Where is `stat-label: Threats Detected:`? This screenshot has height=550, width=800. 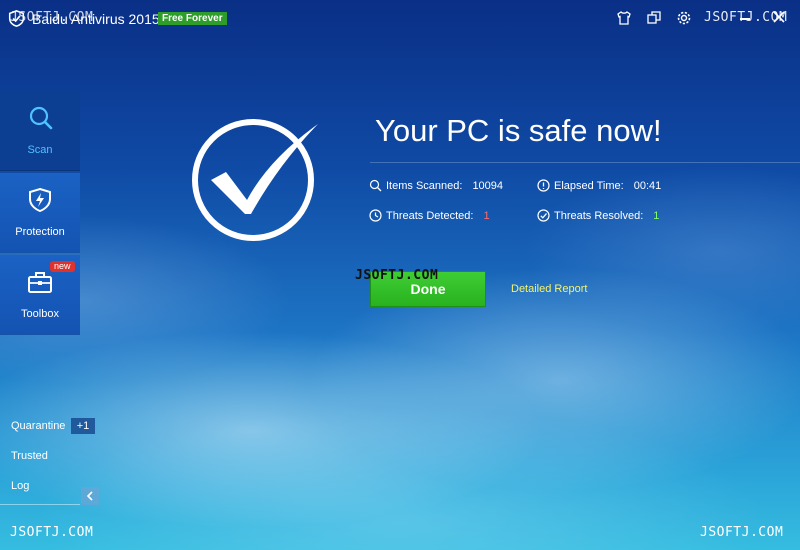 stat-label: Threats Detected: is located at coordinates (430, 215).